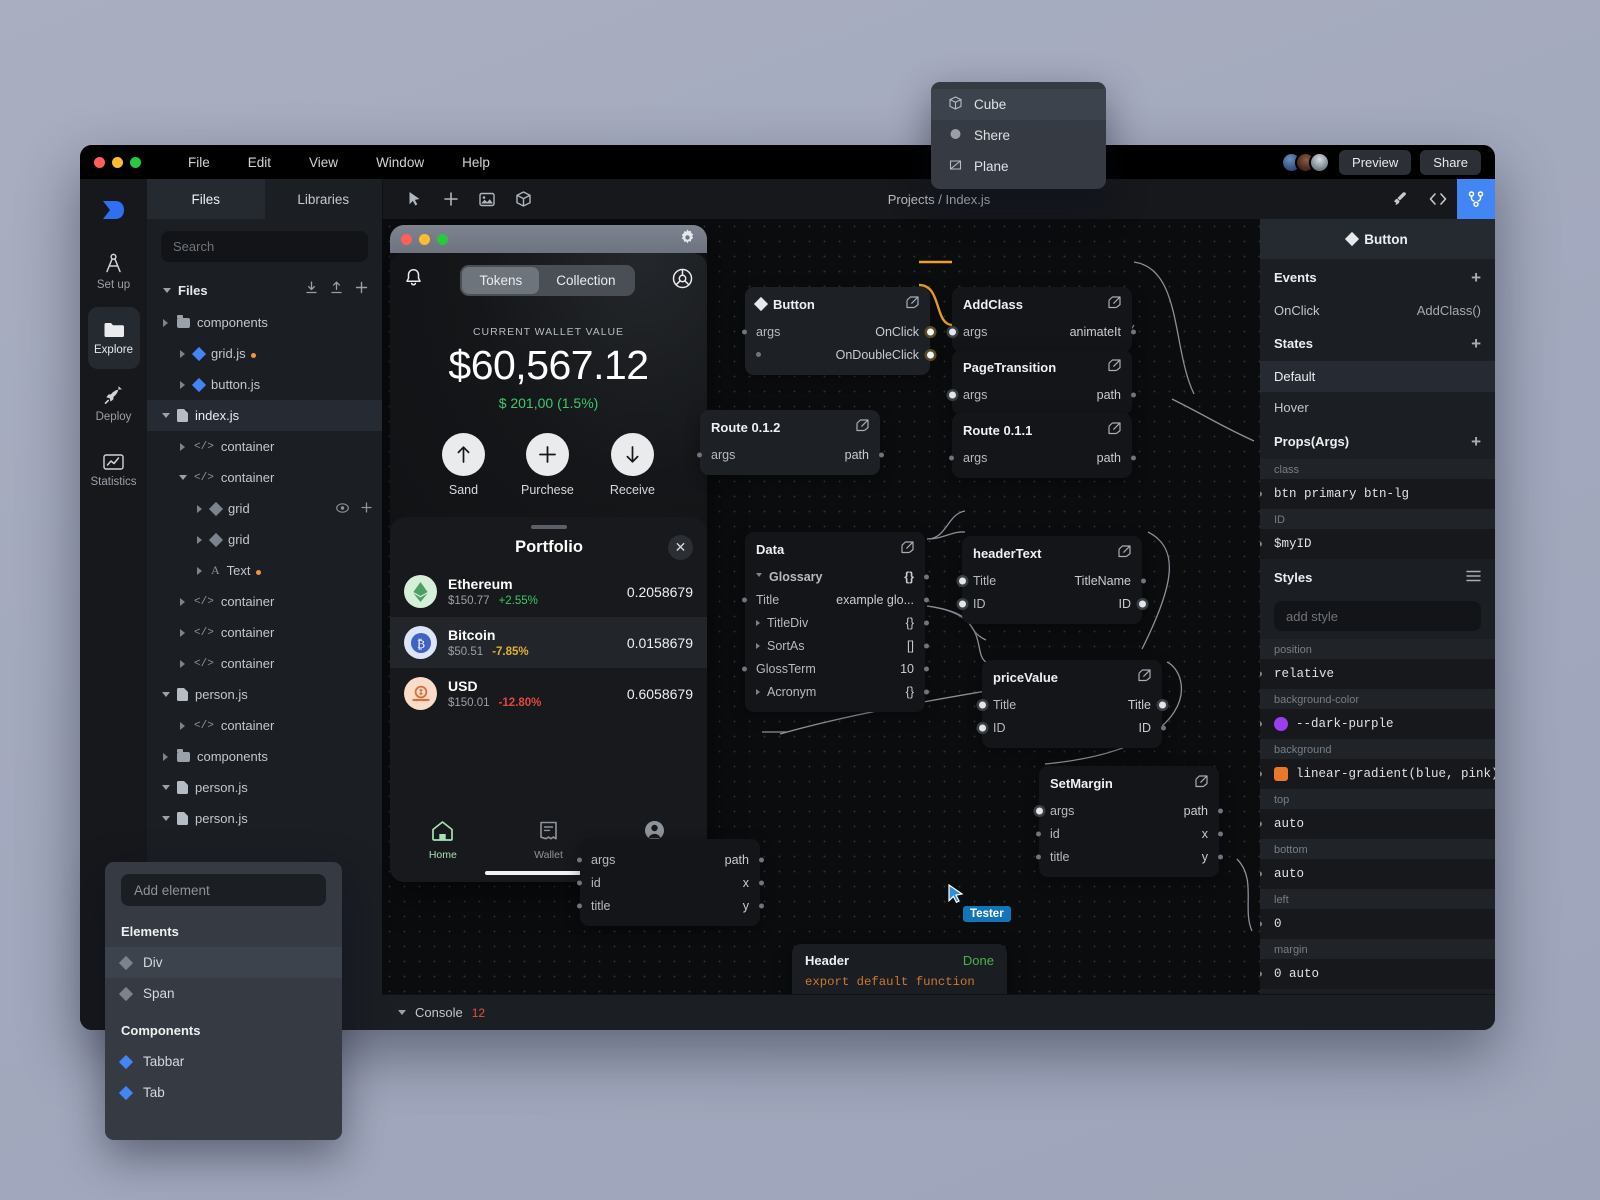 The image size is (1600, 1200). I want to click on traffic-lights, so click(117, 162).